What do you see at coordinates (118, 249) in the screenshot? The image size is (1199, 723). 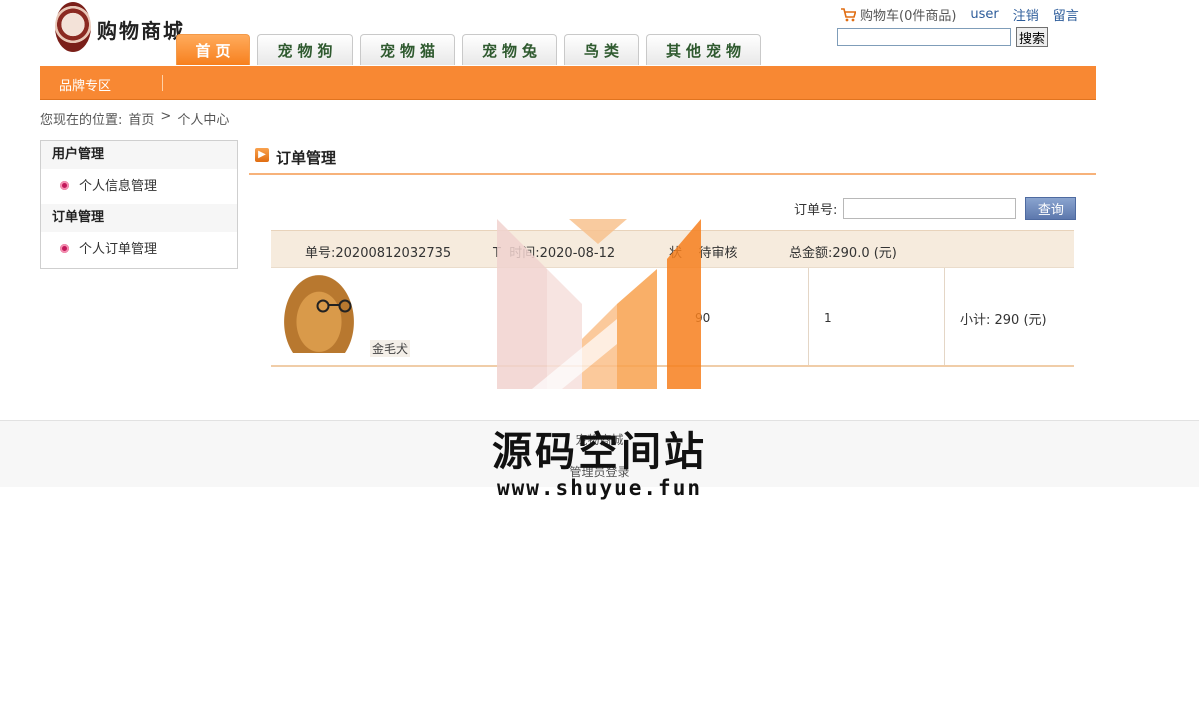 I see `sidebar-item-label: 个人订单管理` at bounding box center [118, 249].